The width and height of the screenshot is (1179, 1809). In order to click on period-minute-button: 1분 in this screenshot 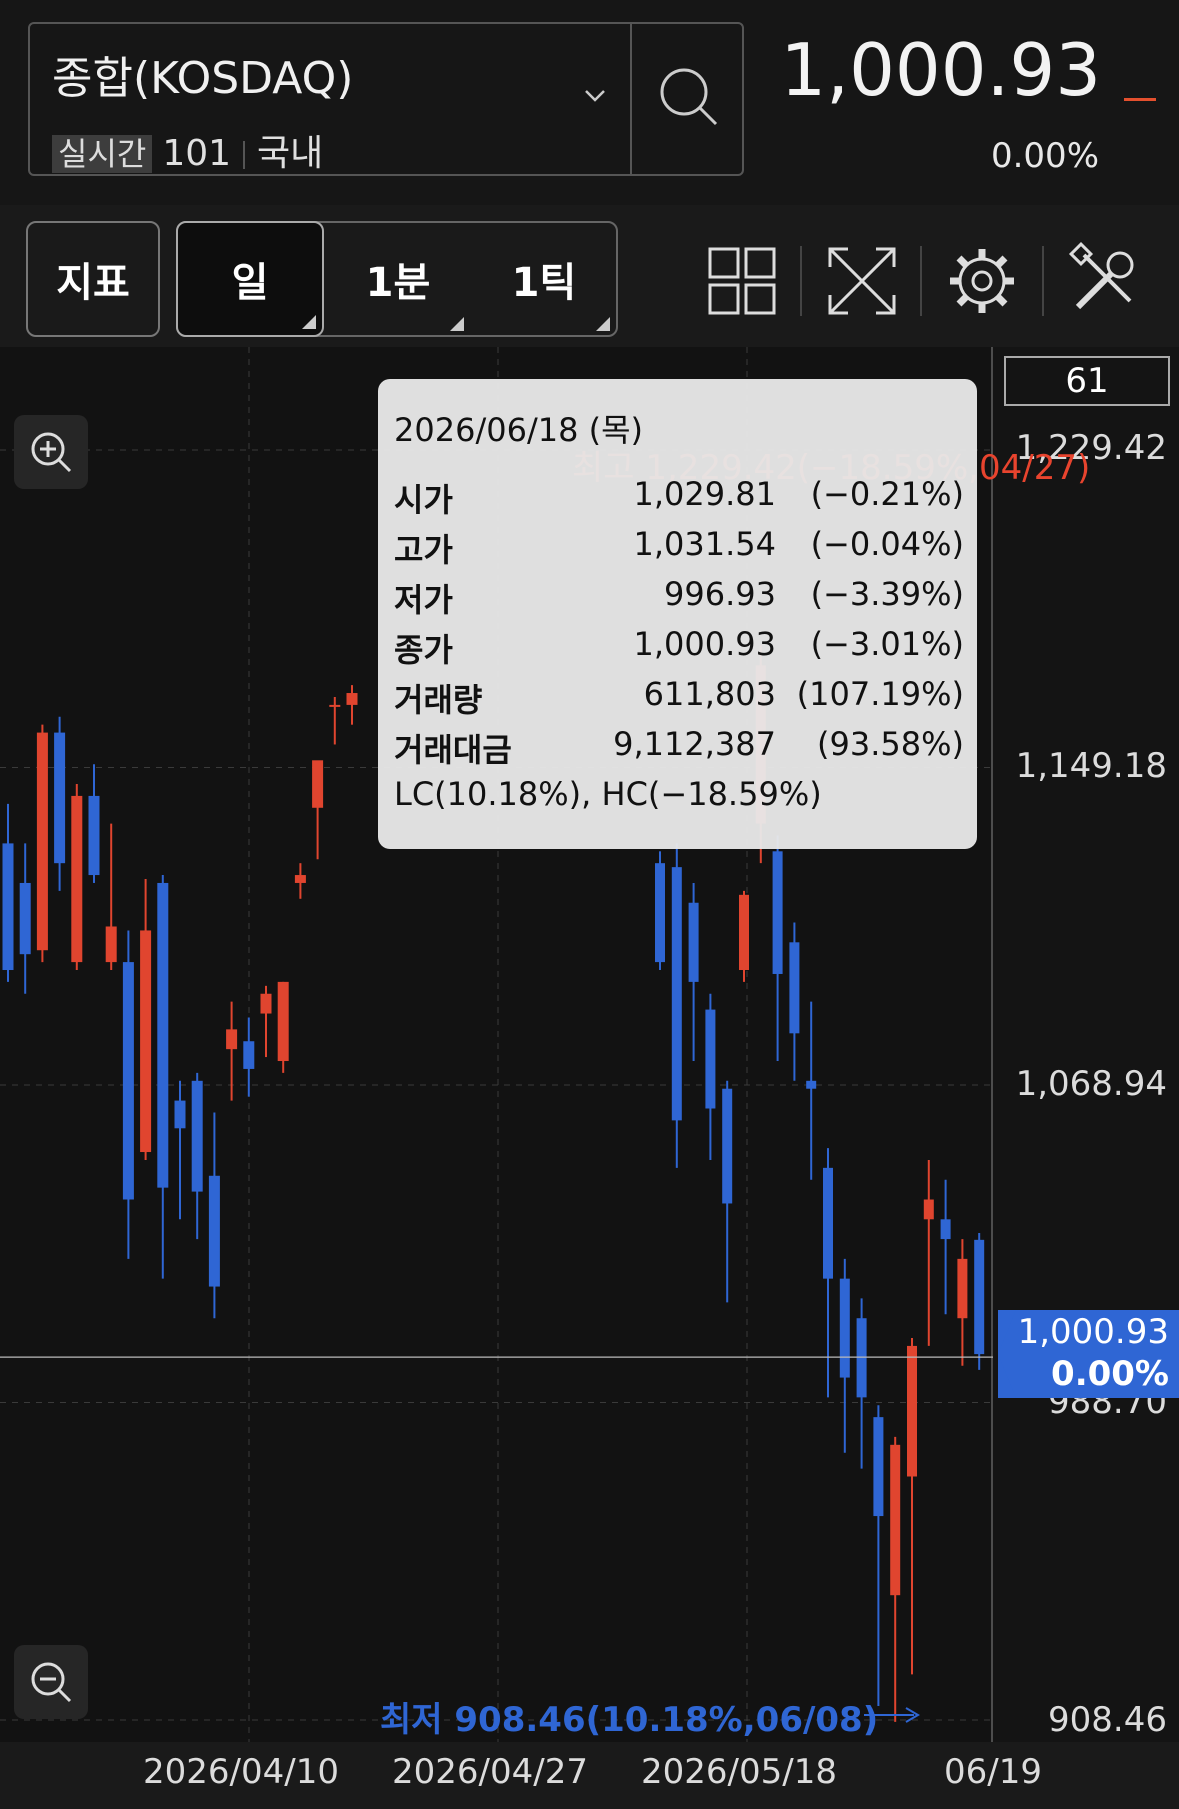, I will do `click(398, 279)`.